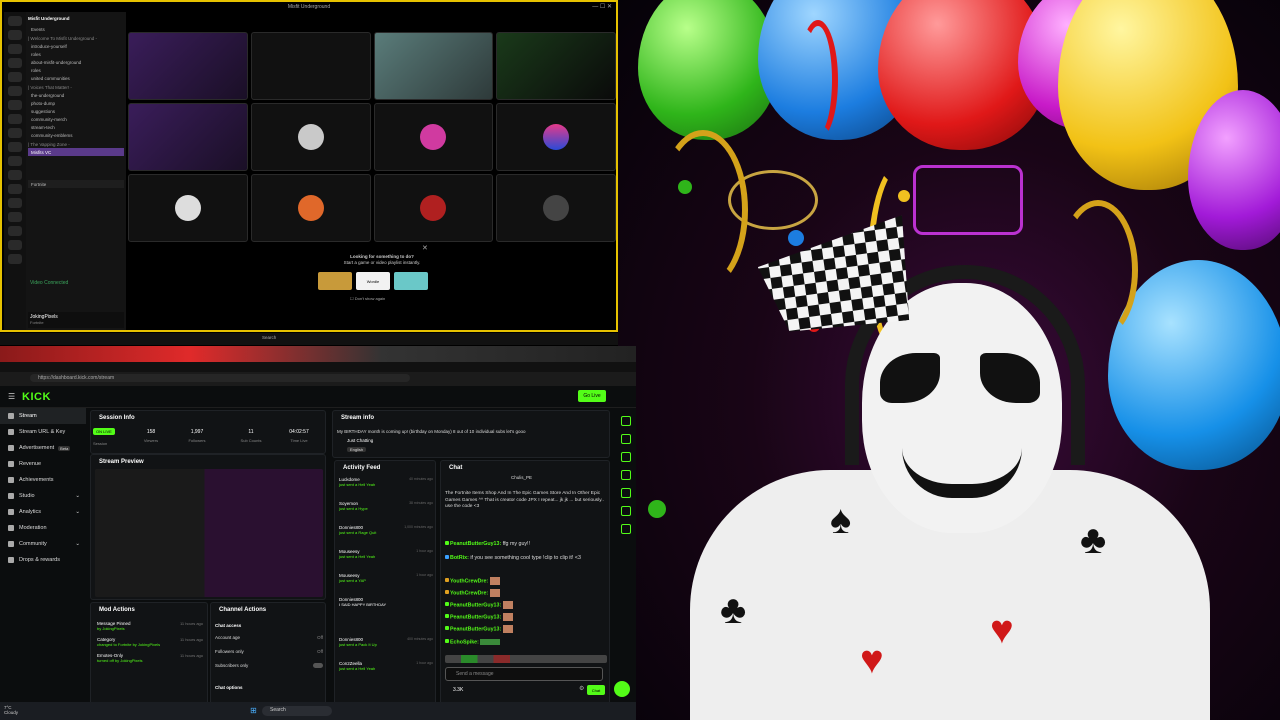 Image resolution: width=1280 pixels, height=720 pixels. Describe the element at coordinates (76, 127) in the screenshot. I see `channel-item: stream-tech` at that location.